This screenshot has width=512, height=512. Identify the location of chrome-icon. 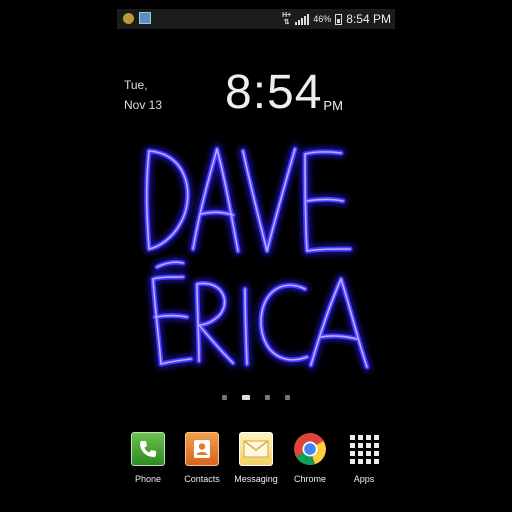
(310, 449).